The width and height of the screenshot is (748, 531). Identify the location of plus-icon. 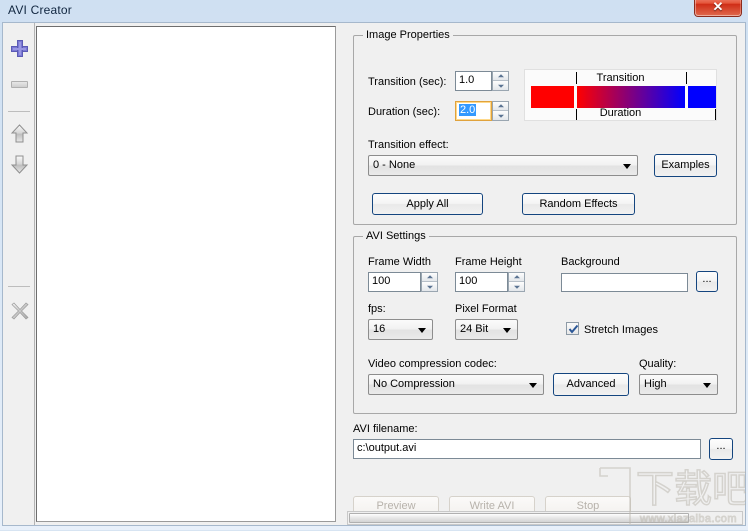
(19, 48).